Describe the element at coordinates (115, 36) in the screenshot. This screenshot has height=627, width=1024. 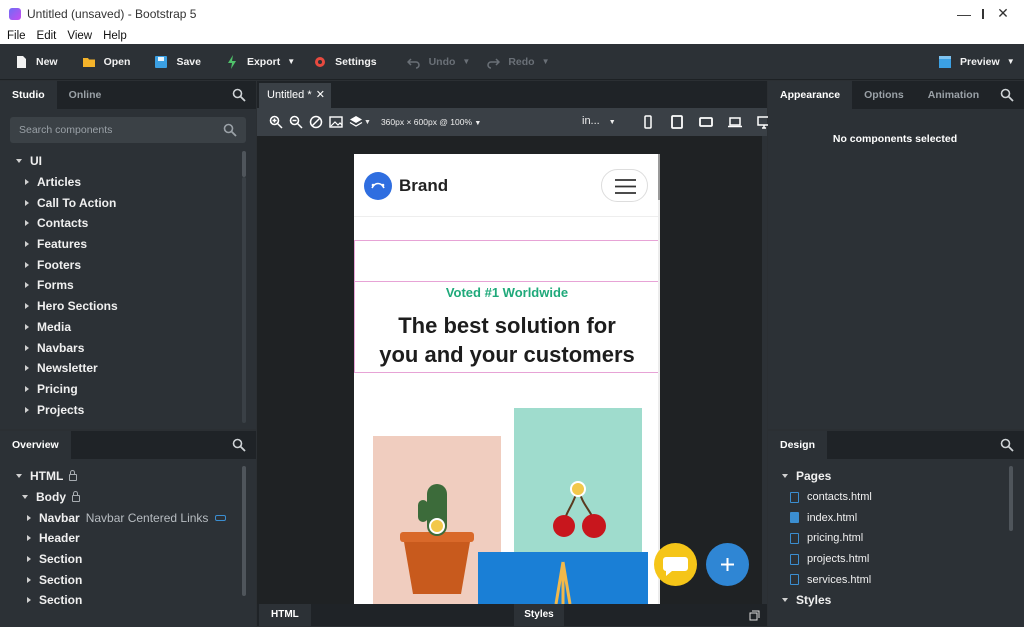
I see `menu-help: Help` at that location.